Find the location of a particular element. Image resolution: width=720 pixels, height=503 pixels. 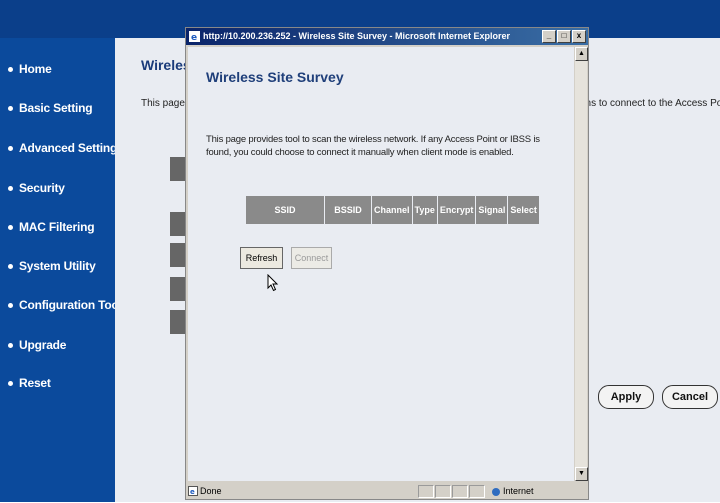

maximize-button: □ is located at coordinates (564, 36).